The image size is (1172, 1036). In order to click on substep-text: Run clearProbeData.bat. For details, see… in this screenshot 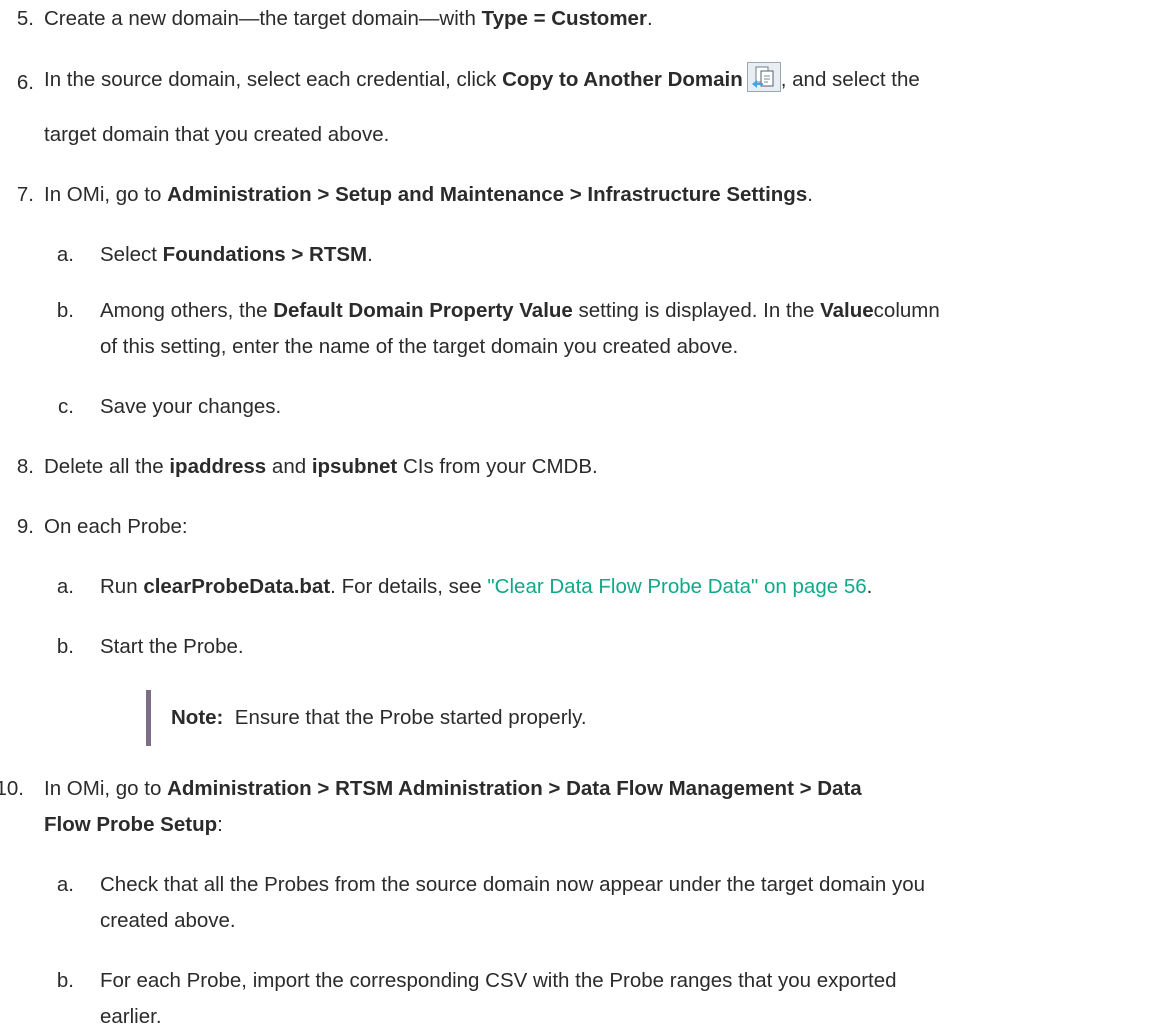, I will do `click(486, 586)`.